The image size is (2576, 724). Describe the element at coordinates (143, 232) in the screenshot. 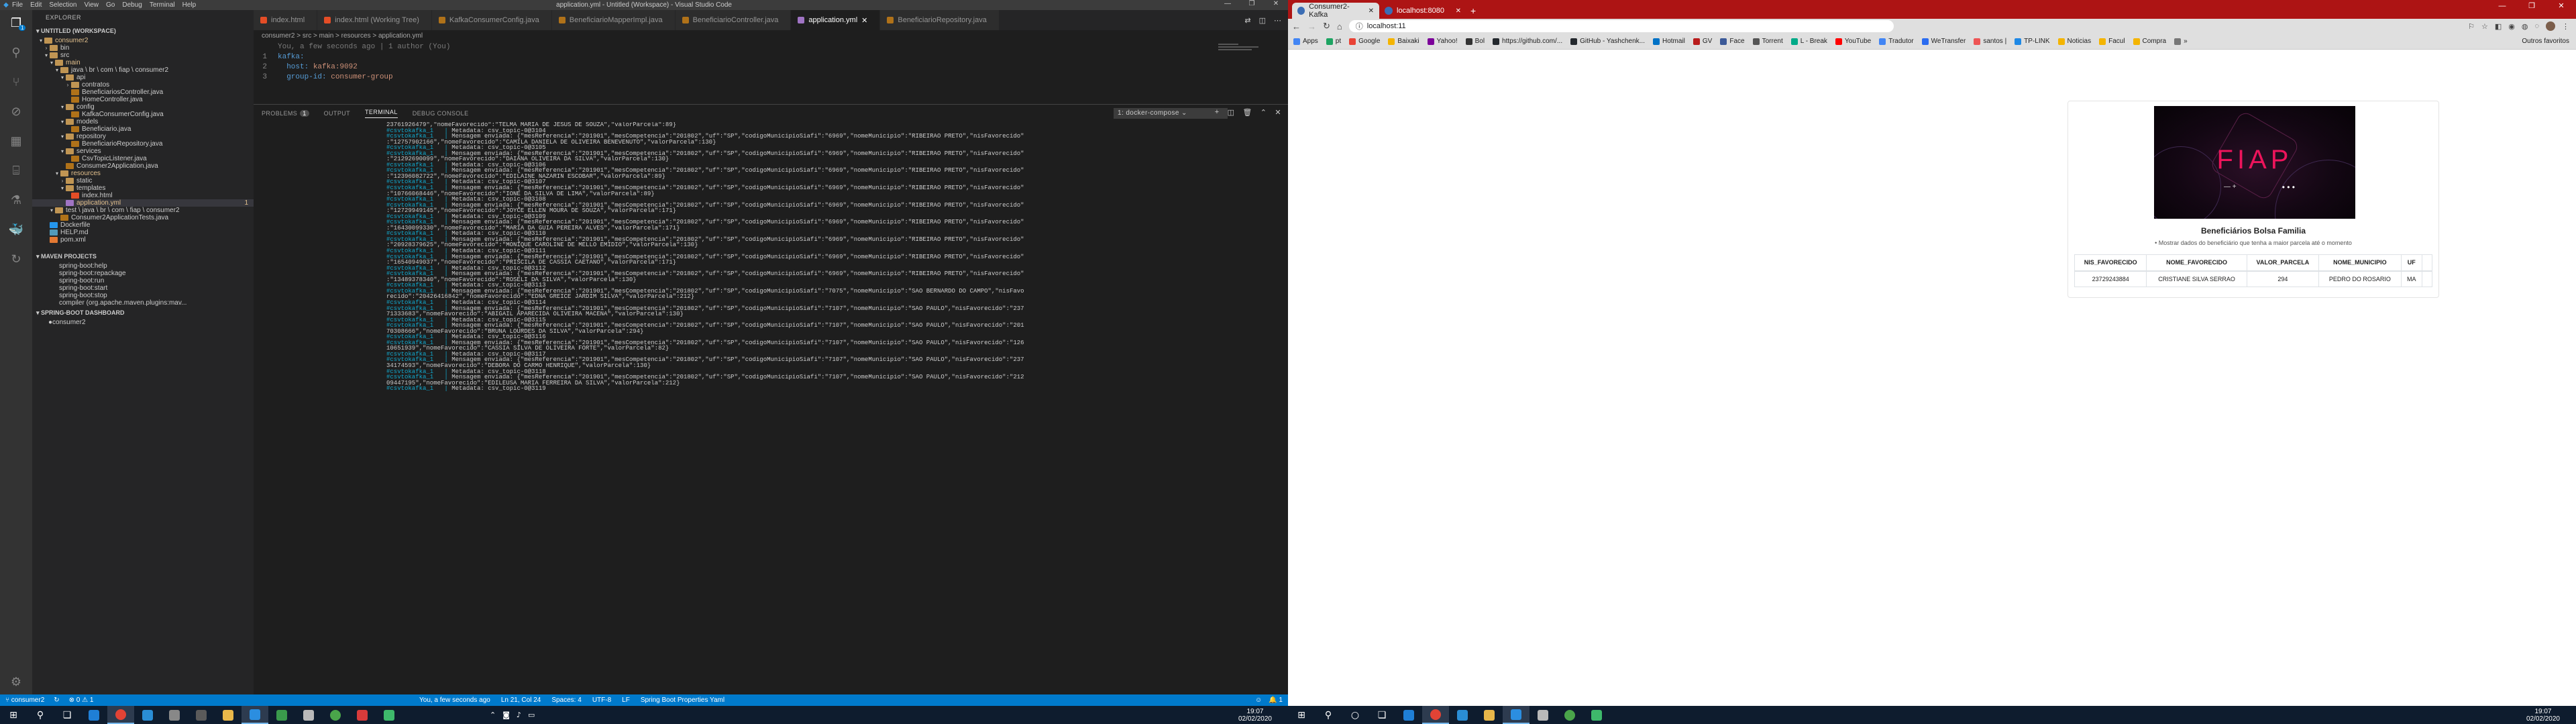

I see `tree-file: HELP.md` at that location.